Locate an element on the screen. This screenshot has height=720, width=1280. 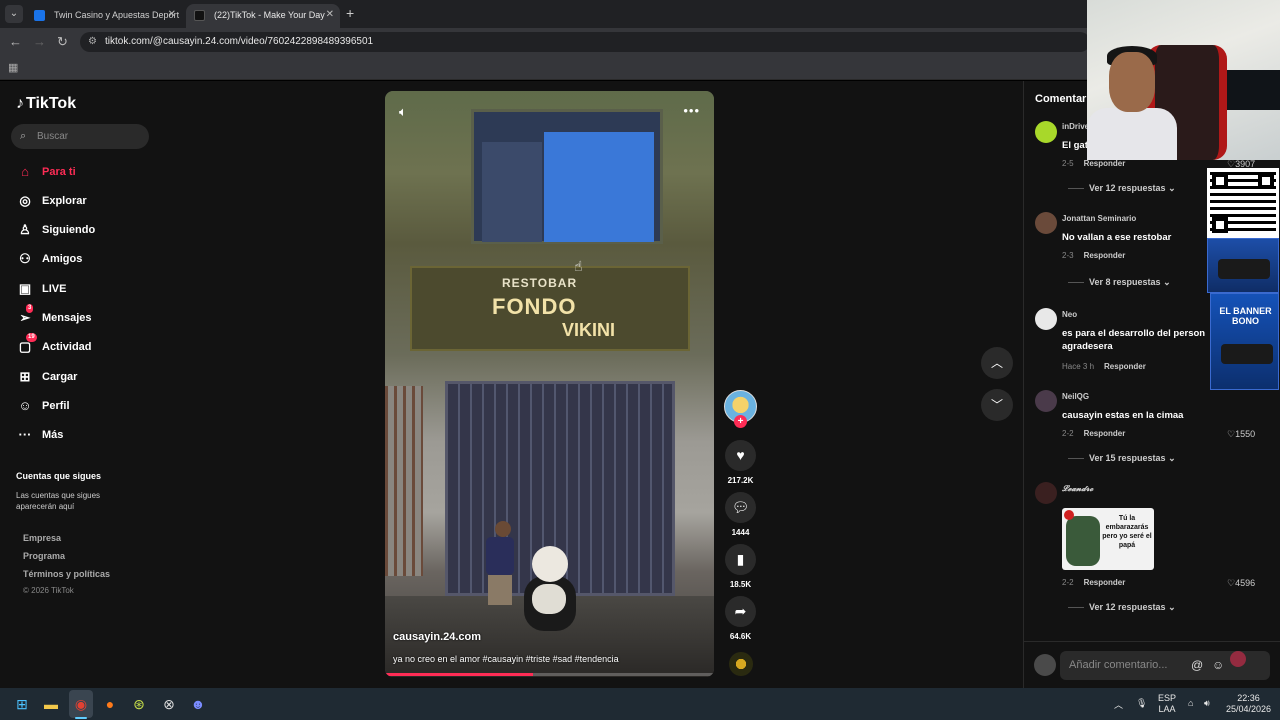
sidebar-item-label: Amigos is located at coordinates (62, 259).